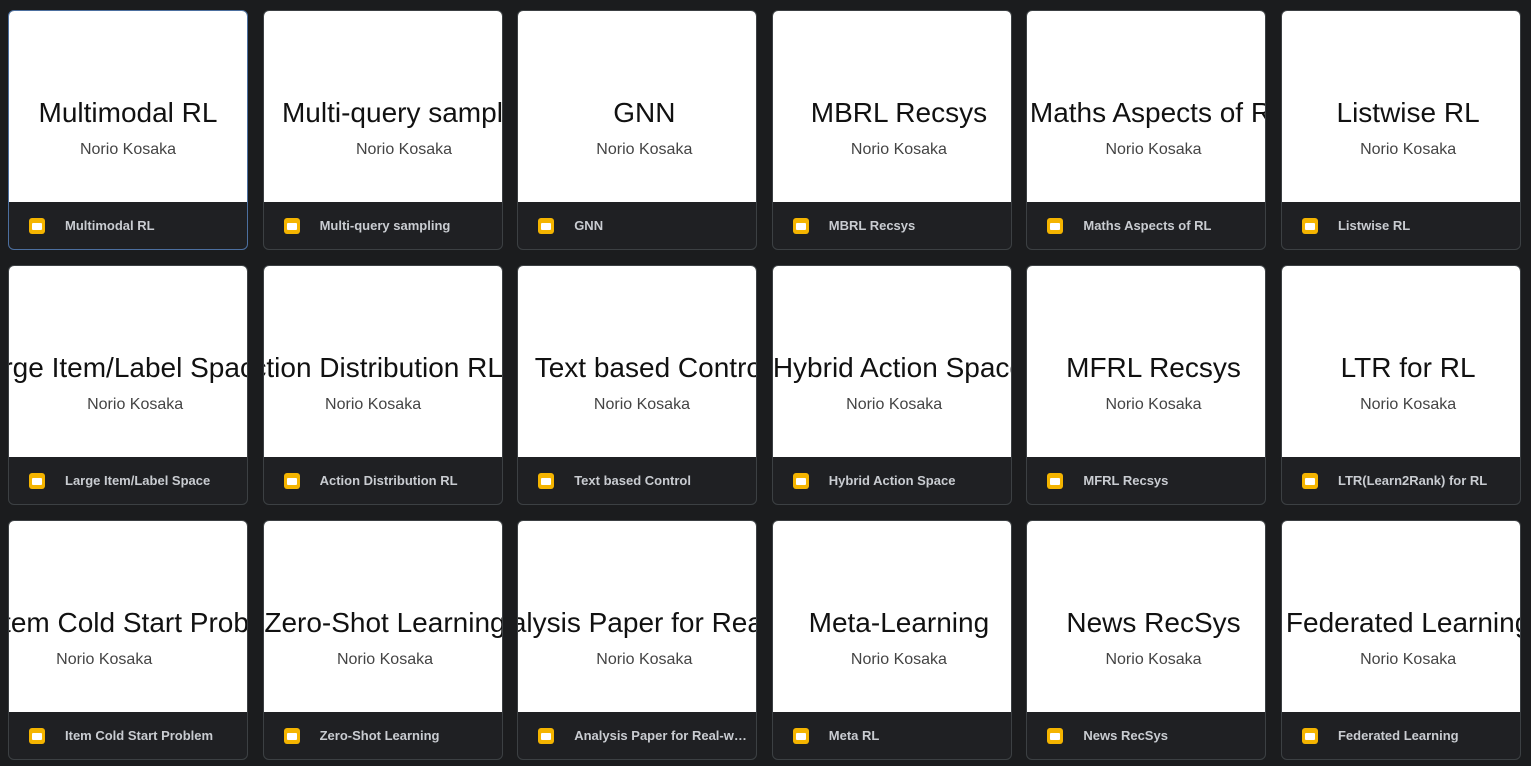 The height and width of the screenshot is (766, 1531). Describe the element at coordinates (892, 735) in the screenshot. I see `file-footer: Meta RL` at that location.